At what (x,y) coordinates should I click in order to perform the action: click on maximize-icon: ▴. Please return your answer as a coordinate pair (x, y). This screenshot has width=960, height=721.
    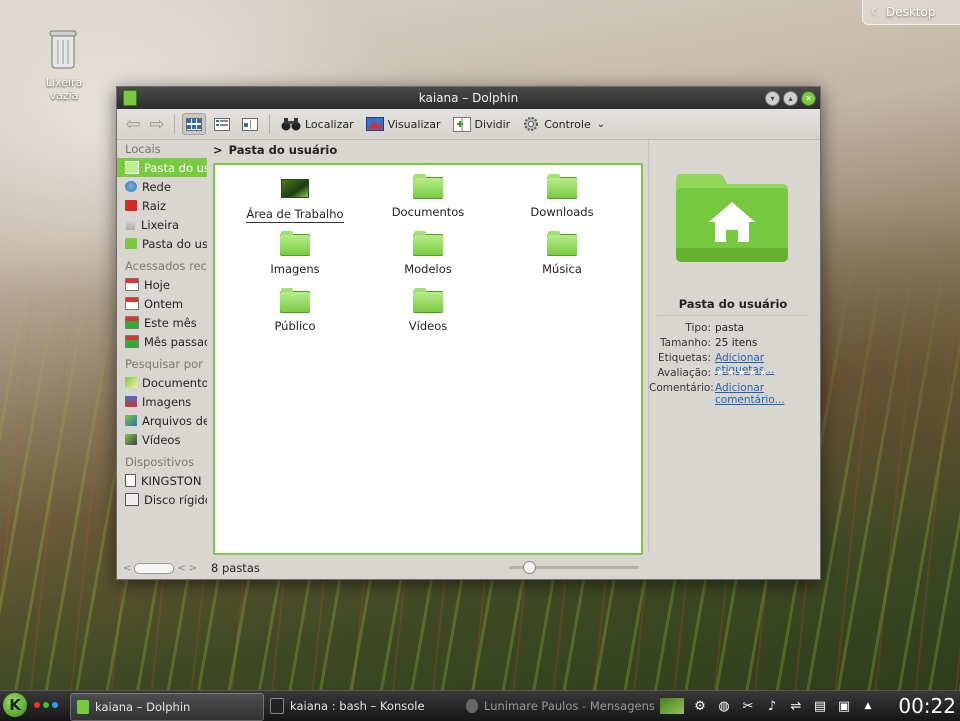
    Looking at the image, I should click on (790, 98).